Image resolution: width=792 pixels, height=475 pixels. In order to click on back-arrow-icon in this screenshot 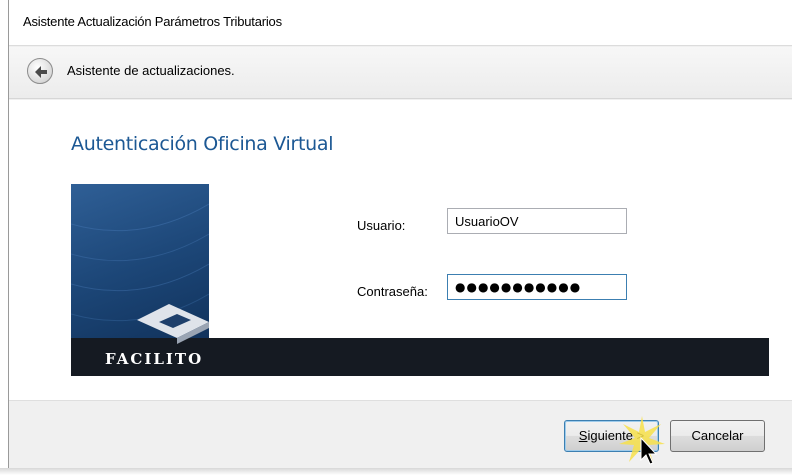, I will do `click(41, 72)`.